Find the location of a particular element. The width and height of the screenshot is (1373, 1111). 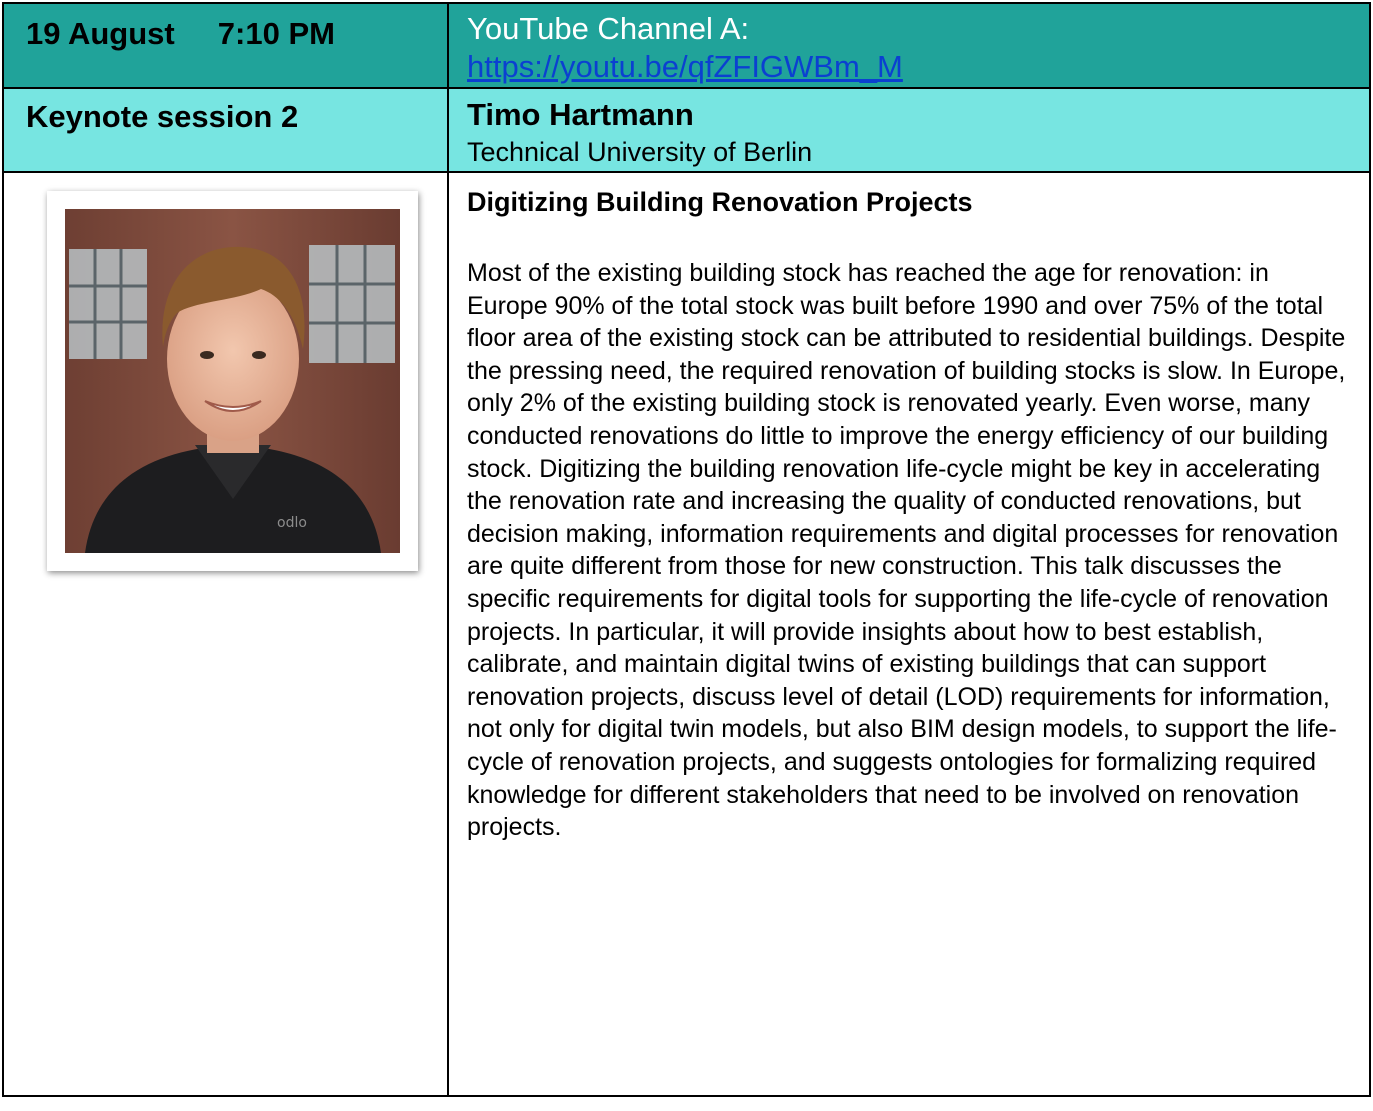

channel-label: YouTube Channel A: is located at coordinates (608, 28).